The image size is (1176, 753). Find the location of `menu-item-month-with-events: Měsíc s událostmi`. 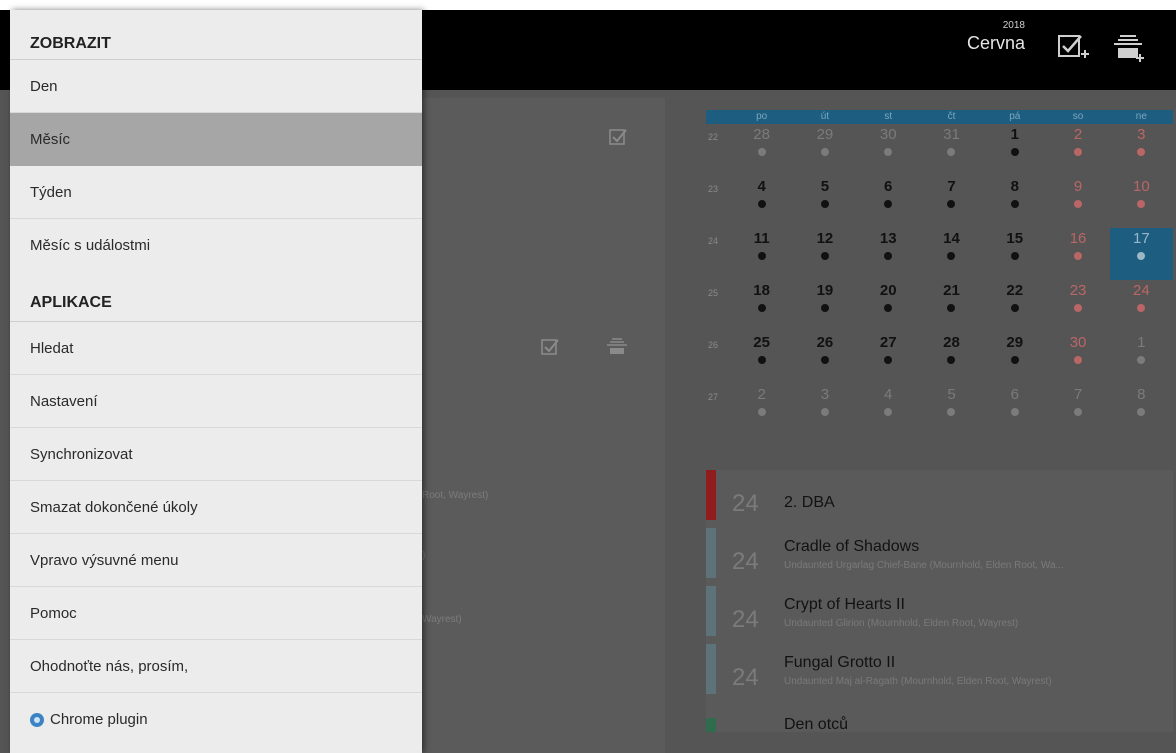

menu-item-month-with-events: Měsíc s událostmi is located at coordinates (216, 245).